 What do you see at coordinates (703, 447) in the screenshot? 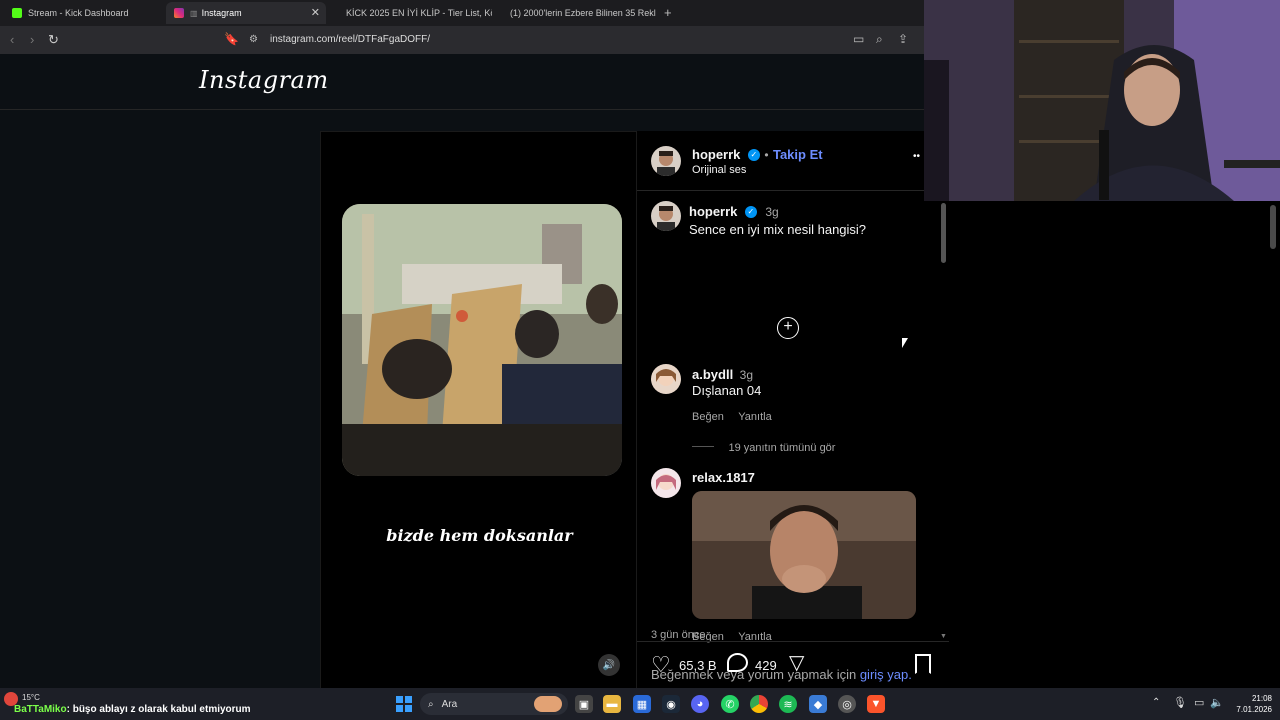
I see `replies-divider` at bounding box center [703, 447].